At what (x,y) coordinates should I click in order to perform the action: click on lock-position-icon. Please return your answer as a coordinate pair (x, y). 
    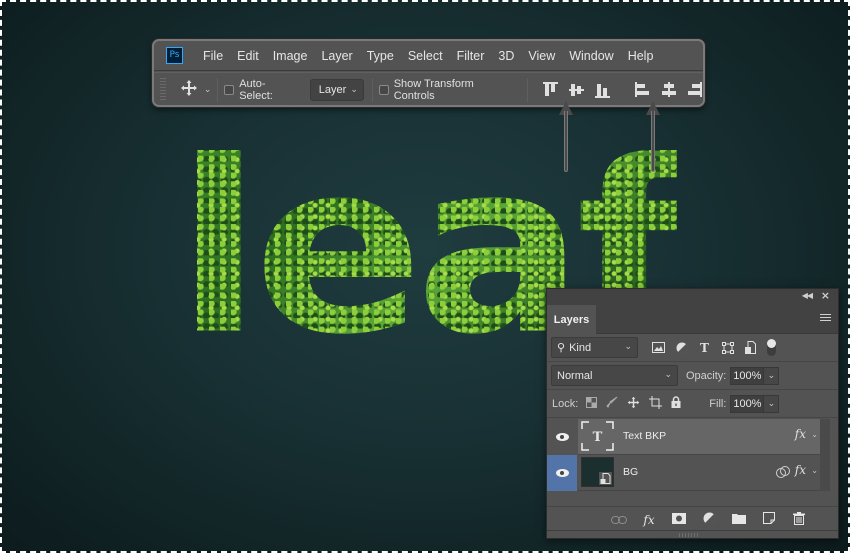
    Looking at the image, I should click on (633, 404).